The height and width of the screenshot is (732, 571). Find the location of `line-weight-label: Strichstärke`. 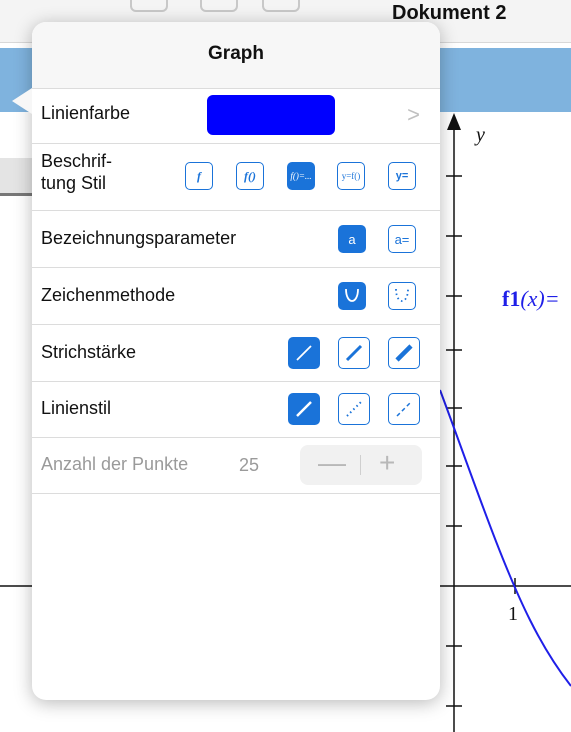

line-weight-label: Strichstärke is located at coordinates (89, 352).